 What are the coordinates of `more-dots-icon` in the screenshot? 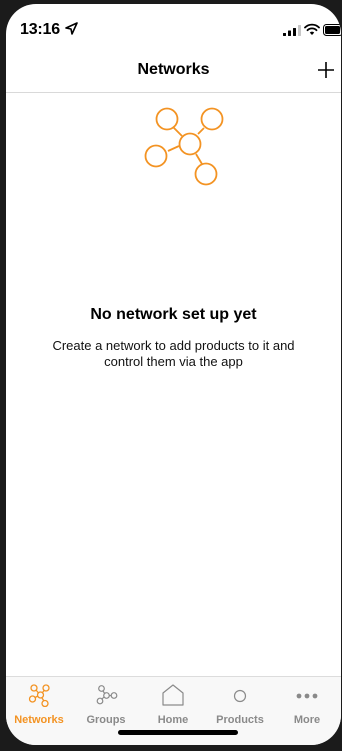 It's located at (307, 696).